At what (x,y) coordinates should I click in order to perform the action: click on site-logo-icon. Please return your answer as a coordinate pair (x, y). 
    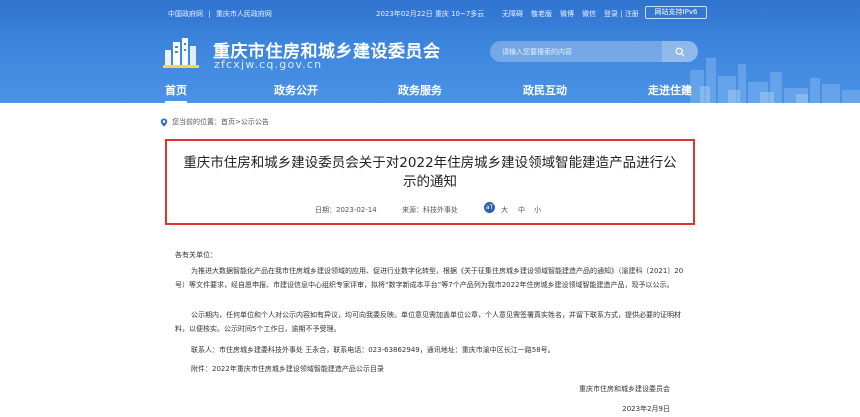
    Looking at the image, I should click on (181, 52).